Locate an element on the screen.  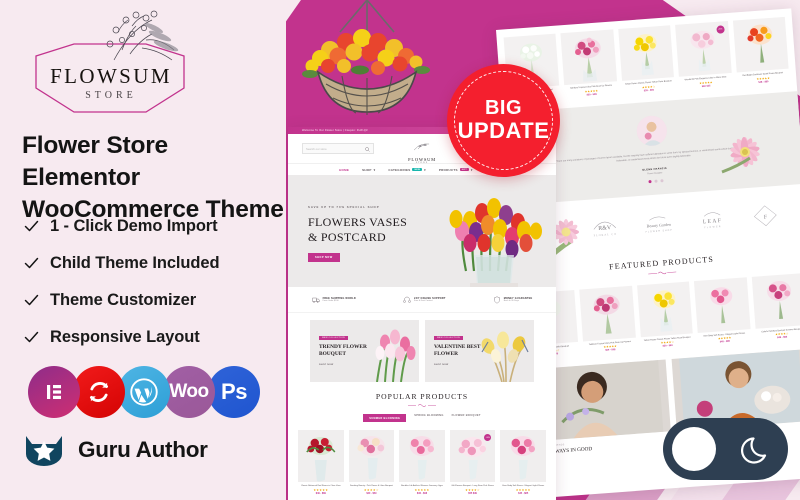
feature-item: 1 - Click Demo Import is located at coordinates (154, 226).